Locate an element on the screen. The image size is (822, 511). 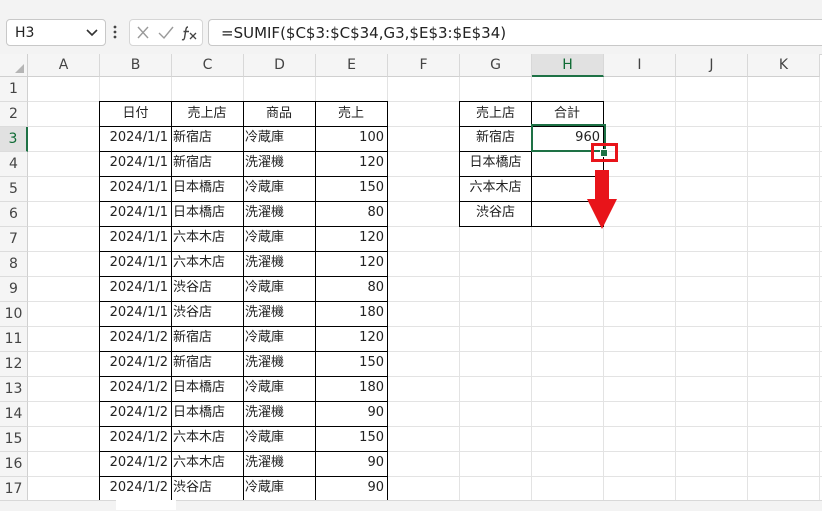
row-header-13: 13 is located at coordinates (14, 389).